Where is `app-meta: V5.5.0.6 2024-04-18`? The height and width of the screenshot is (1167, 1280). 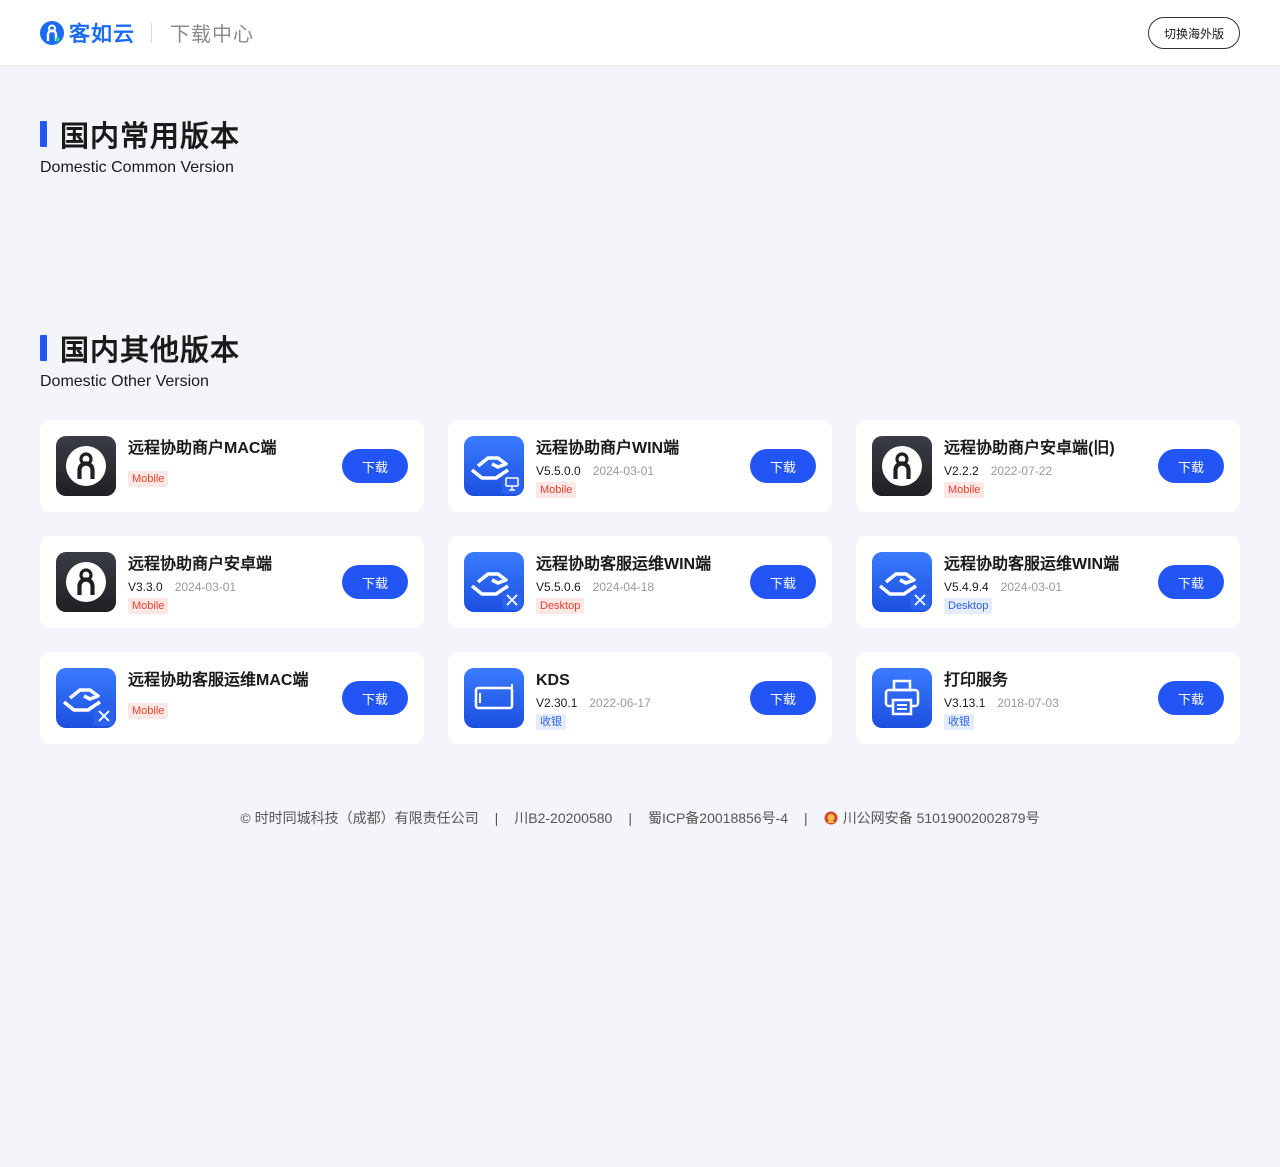 app-meta: V5.5.0.6 2024-04-18 is located at coordinates (623, 587).